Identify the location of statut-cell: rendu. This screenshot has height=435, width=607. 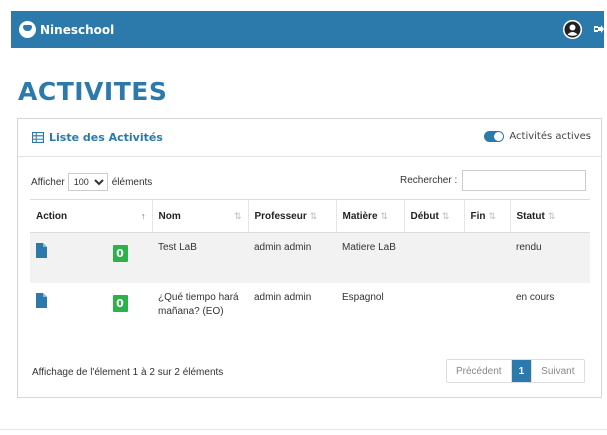
(550, 257).